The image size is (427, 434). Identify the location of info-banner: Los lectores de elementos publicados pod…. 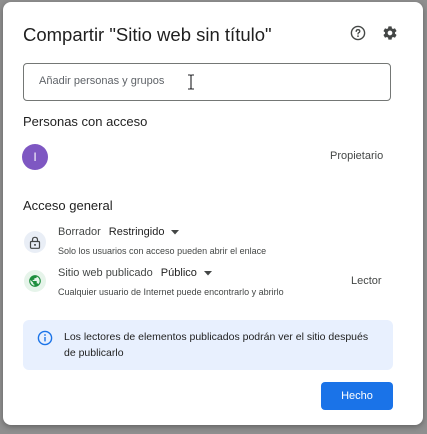
(208, 345).